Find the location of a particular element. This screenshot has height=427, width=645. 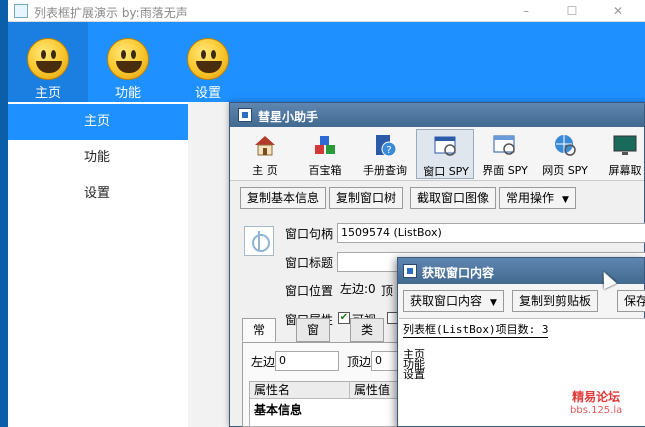

copy-to-clipboard-button: 复制到剪贴板 is located at coordinates (555, 301).